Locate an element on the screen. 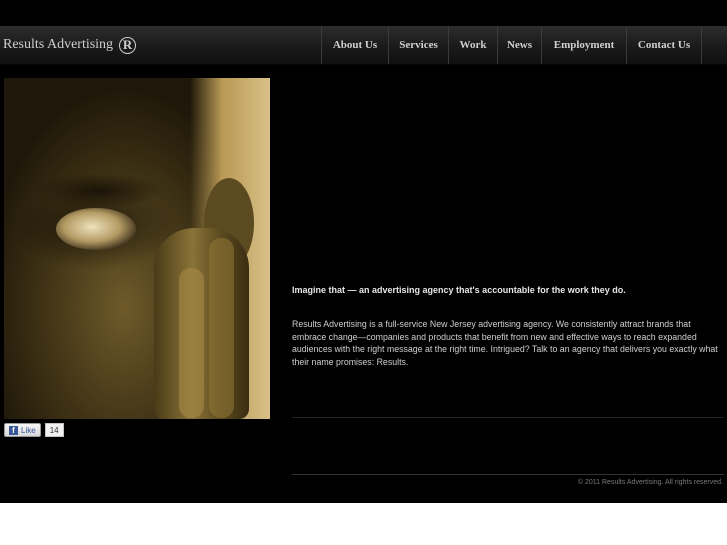 The image size is (727, 545). logo-mark-icon: R is located at coordinates (128, 45).